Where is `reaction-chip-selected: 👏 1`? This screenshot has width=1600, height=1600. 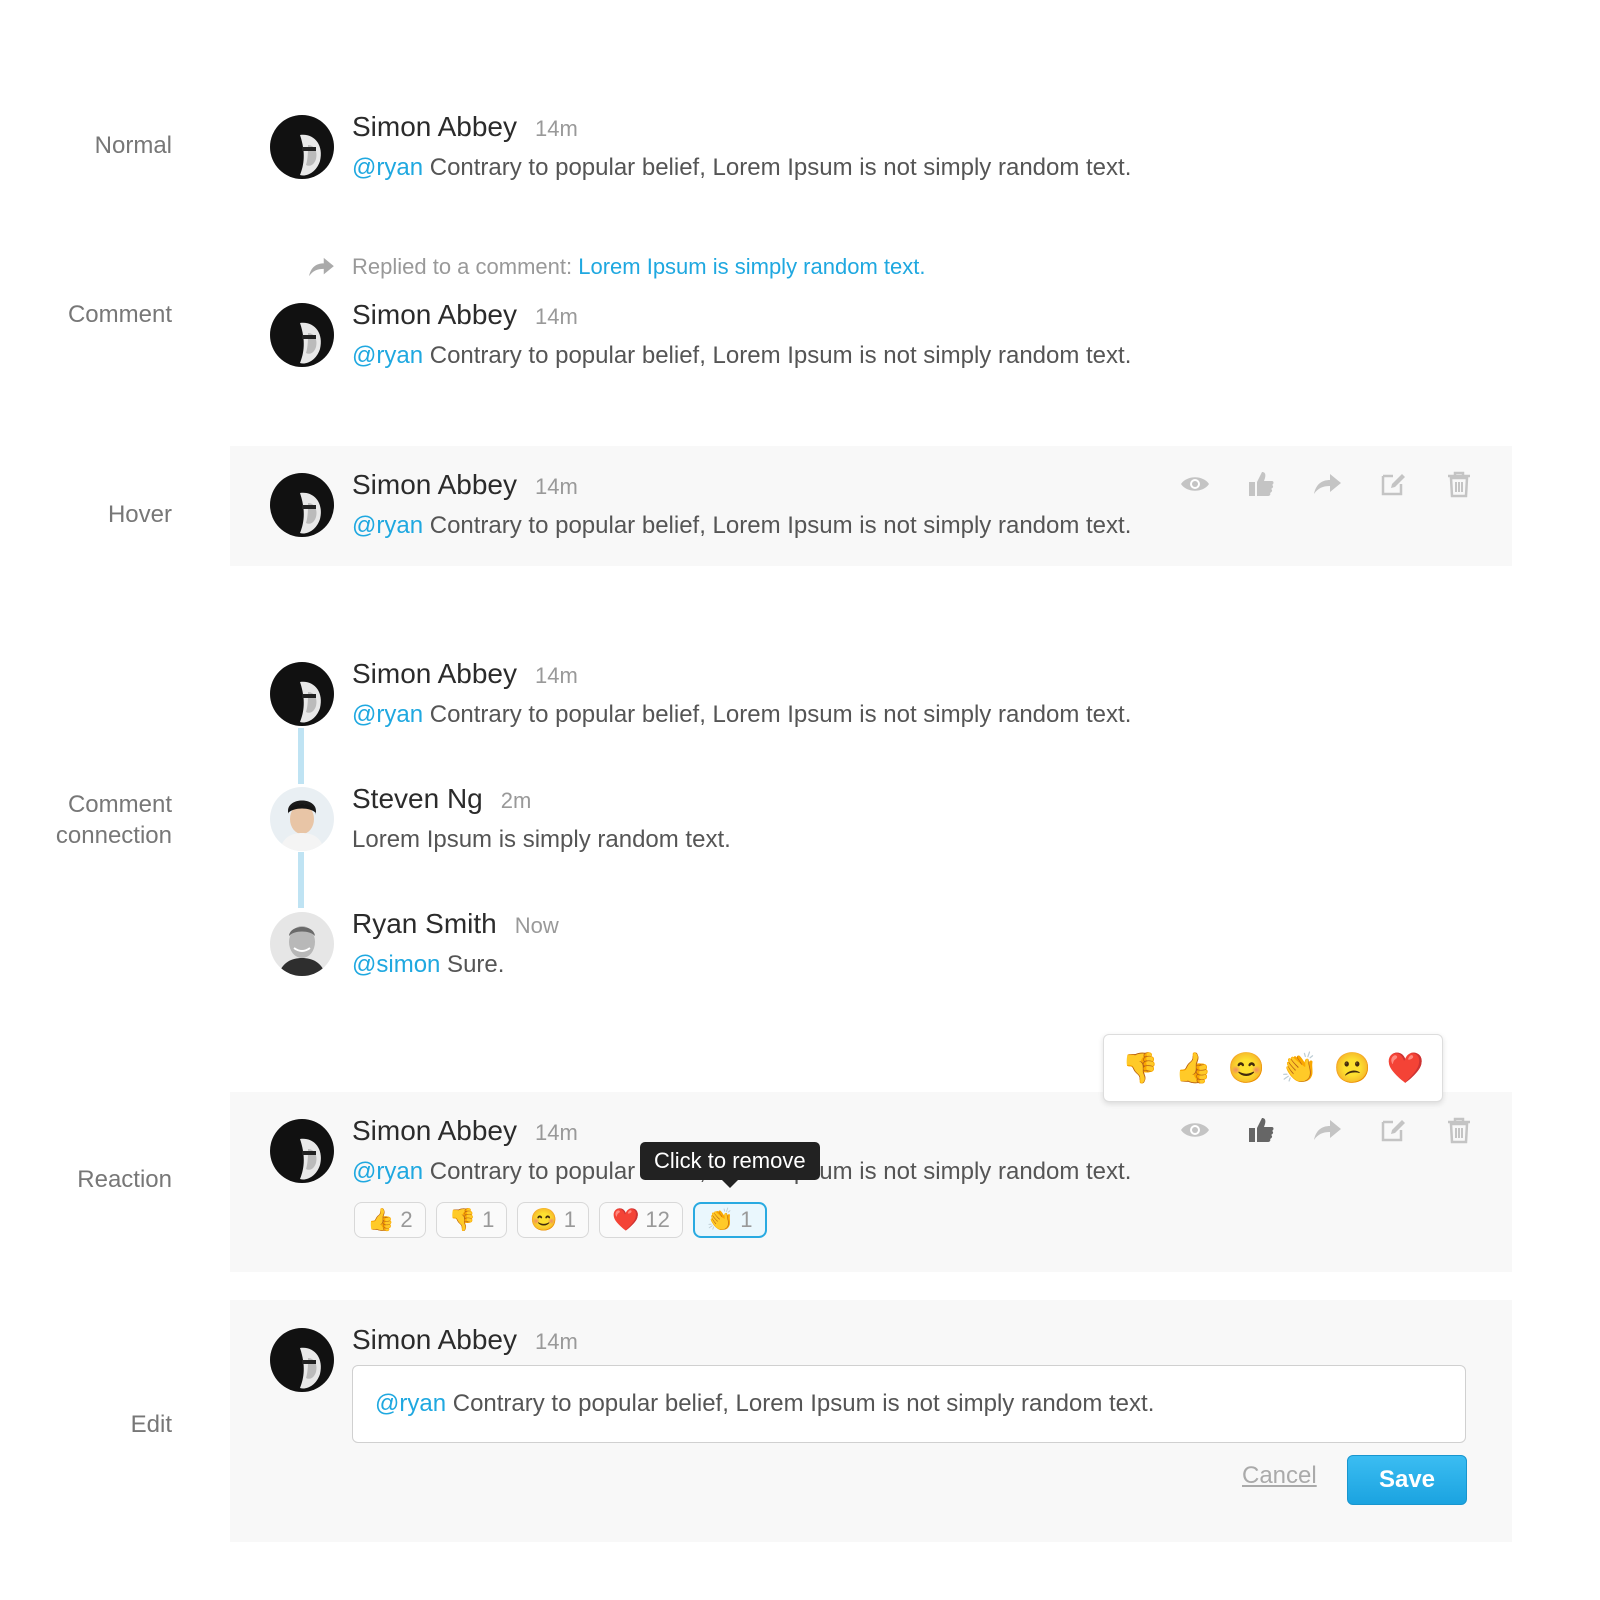
reaction-chip-selected: 👏 1 is located at coordinates (729, 1220).